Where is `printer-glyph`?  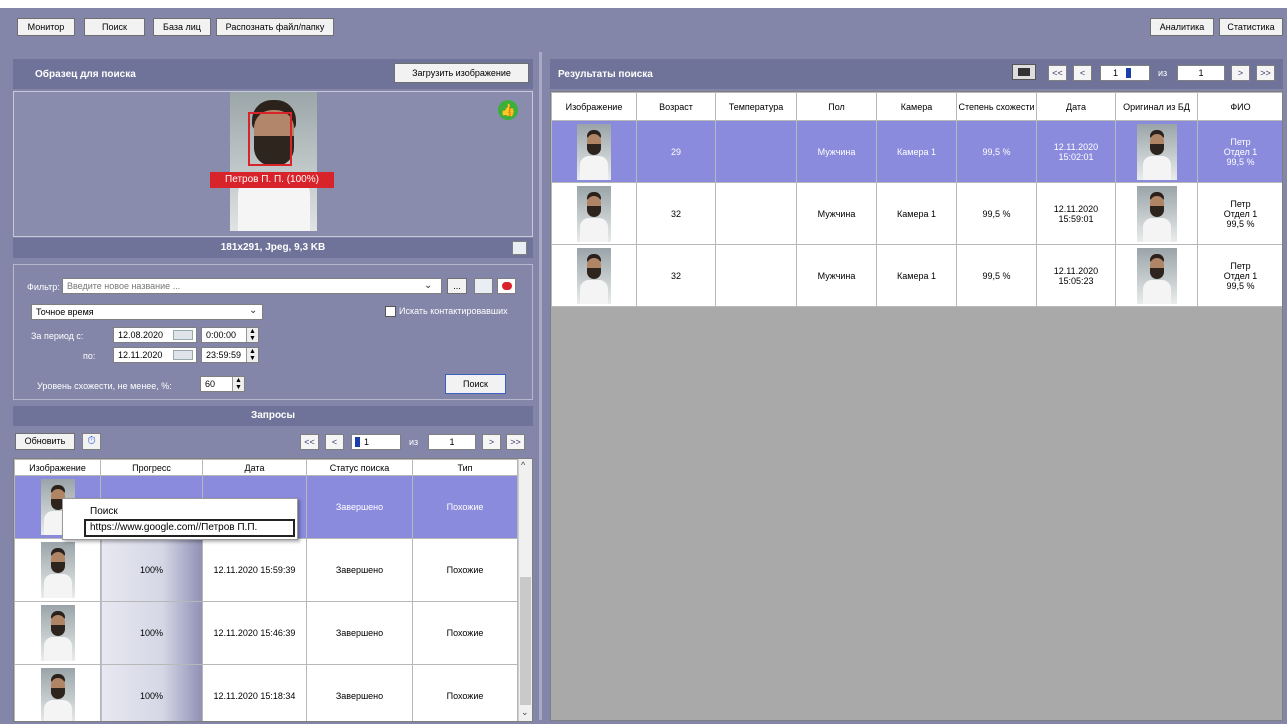 printer-glyph is located at coordinates (1024, 72).